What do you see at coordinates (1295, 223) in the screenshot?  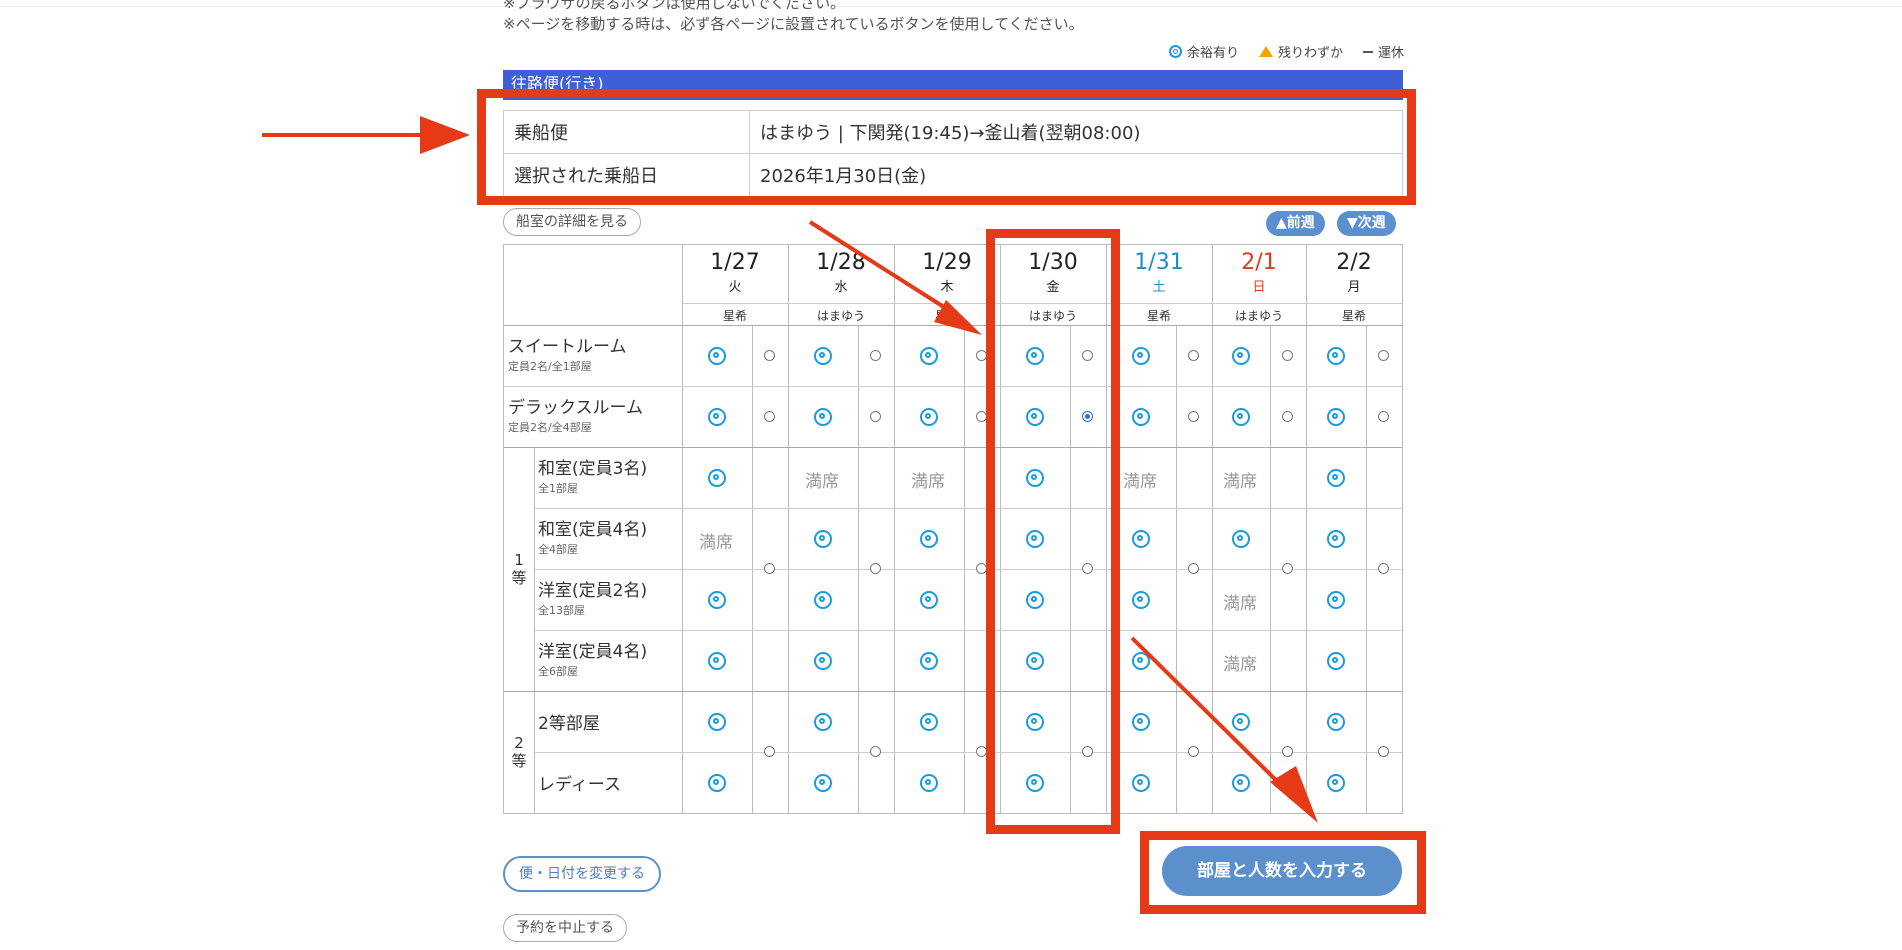 I see `prev-week-button: ▲前週` at bounding box center [1295, 223].